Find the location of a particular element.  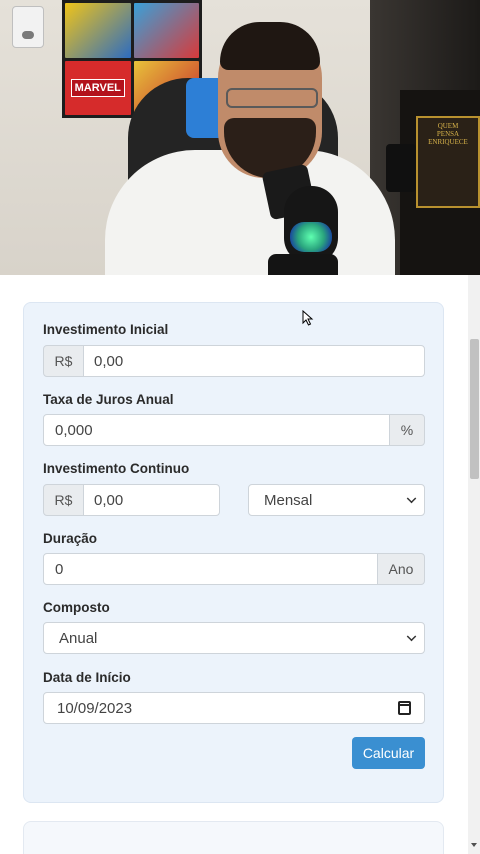

compound-label: Composto is located at coordinates (76, 607).